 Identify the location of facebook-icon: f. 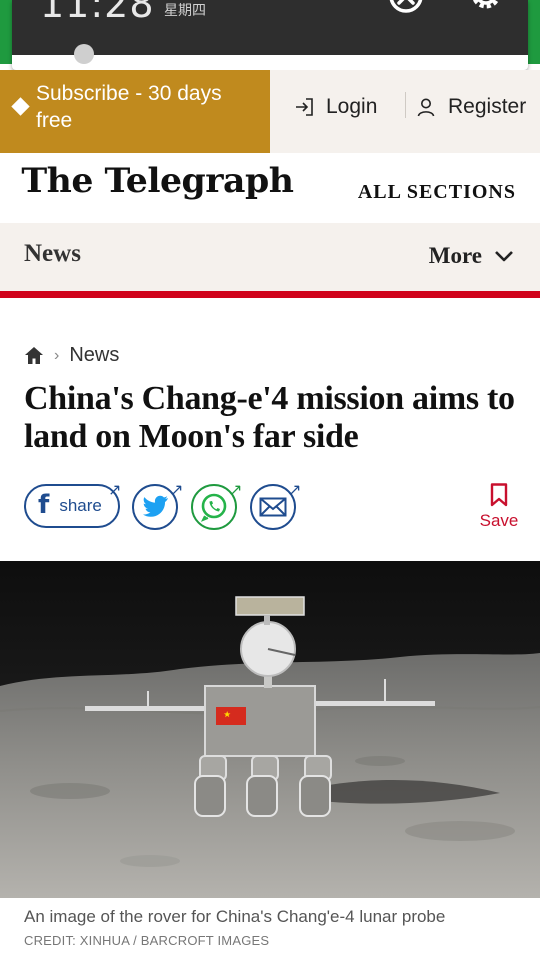
(44, 505).